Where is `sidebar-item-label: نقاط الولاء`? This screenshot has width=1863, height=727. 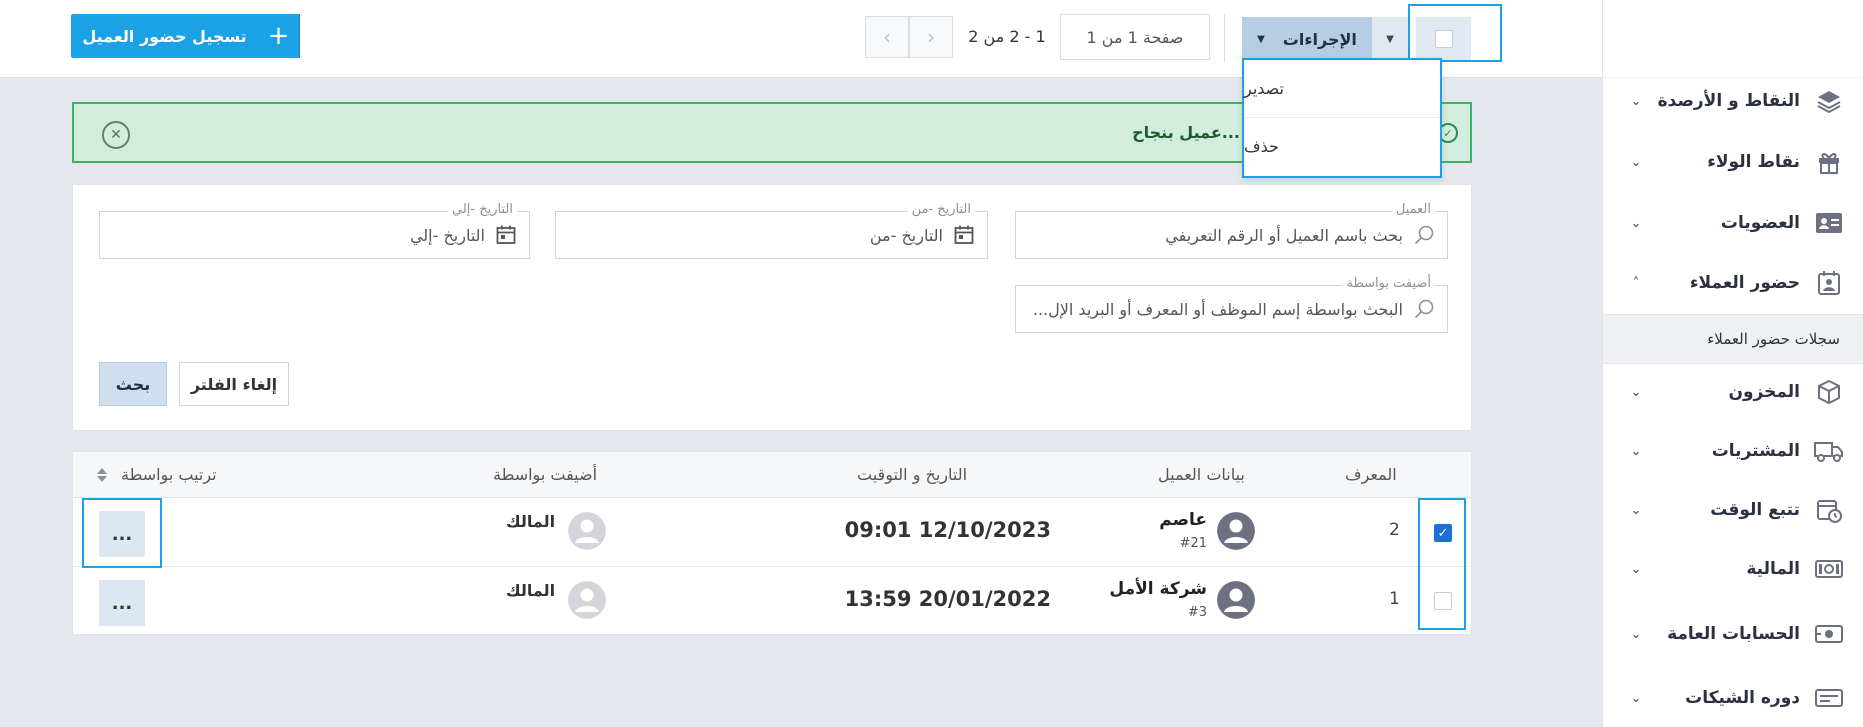
sidebar-item-label: نقاط الولاء is located at coordinates (1753, 162).